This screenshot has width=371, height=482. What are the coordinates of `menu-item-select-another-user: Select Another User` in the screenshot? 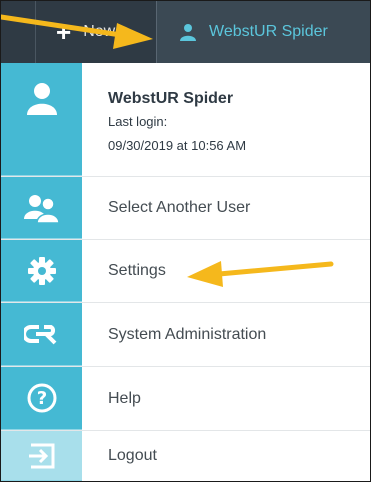 It's located at (185, 208).